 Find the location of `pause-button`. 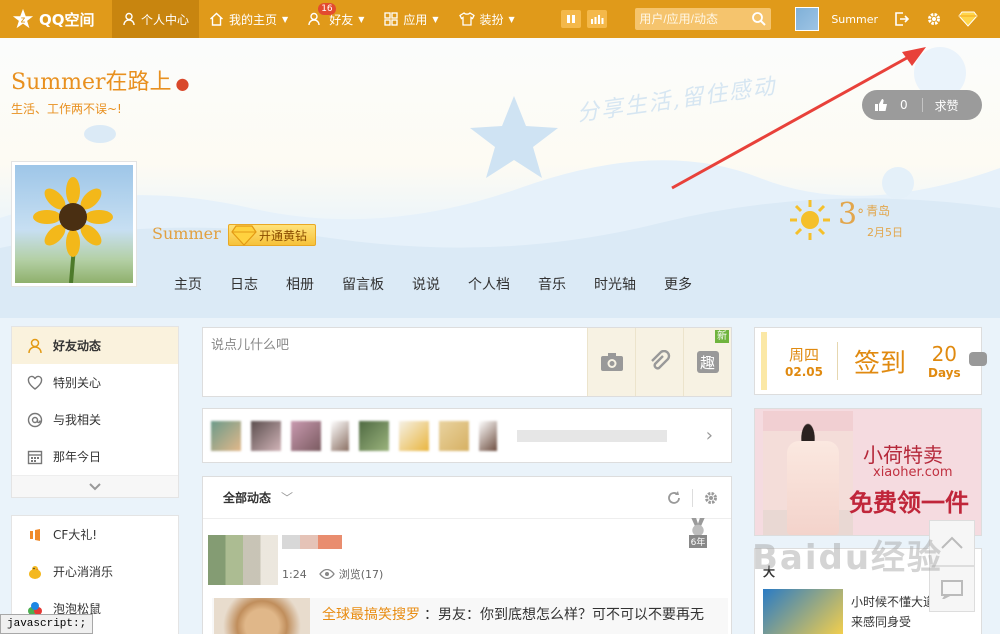

pause-button is located at coordinates (571, 19).